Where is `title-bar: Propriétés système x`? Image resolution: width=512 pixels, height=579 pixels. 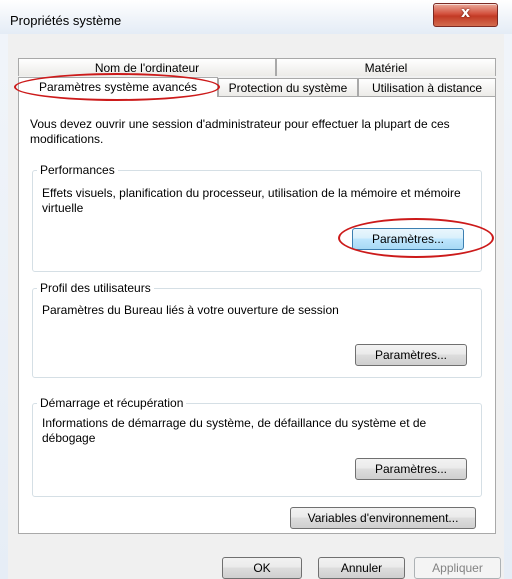 title-bar: Propriétés système x is located at coordinates (256, 17).